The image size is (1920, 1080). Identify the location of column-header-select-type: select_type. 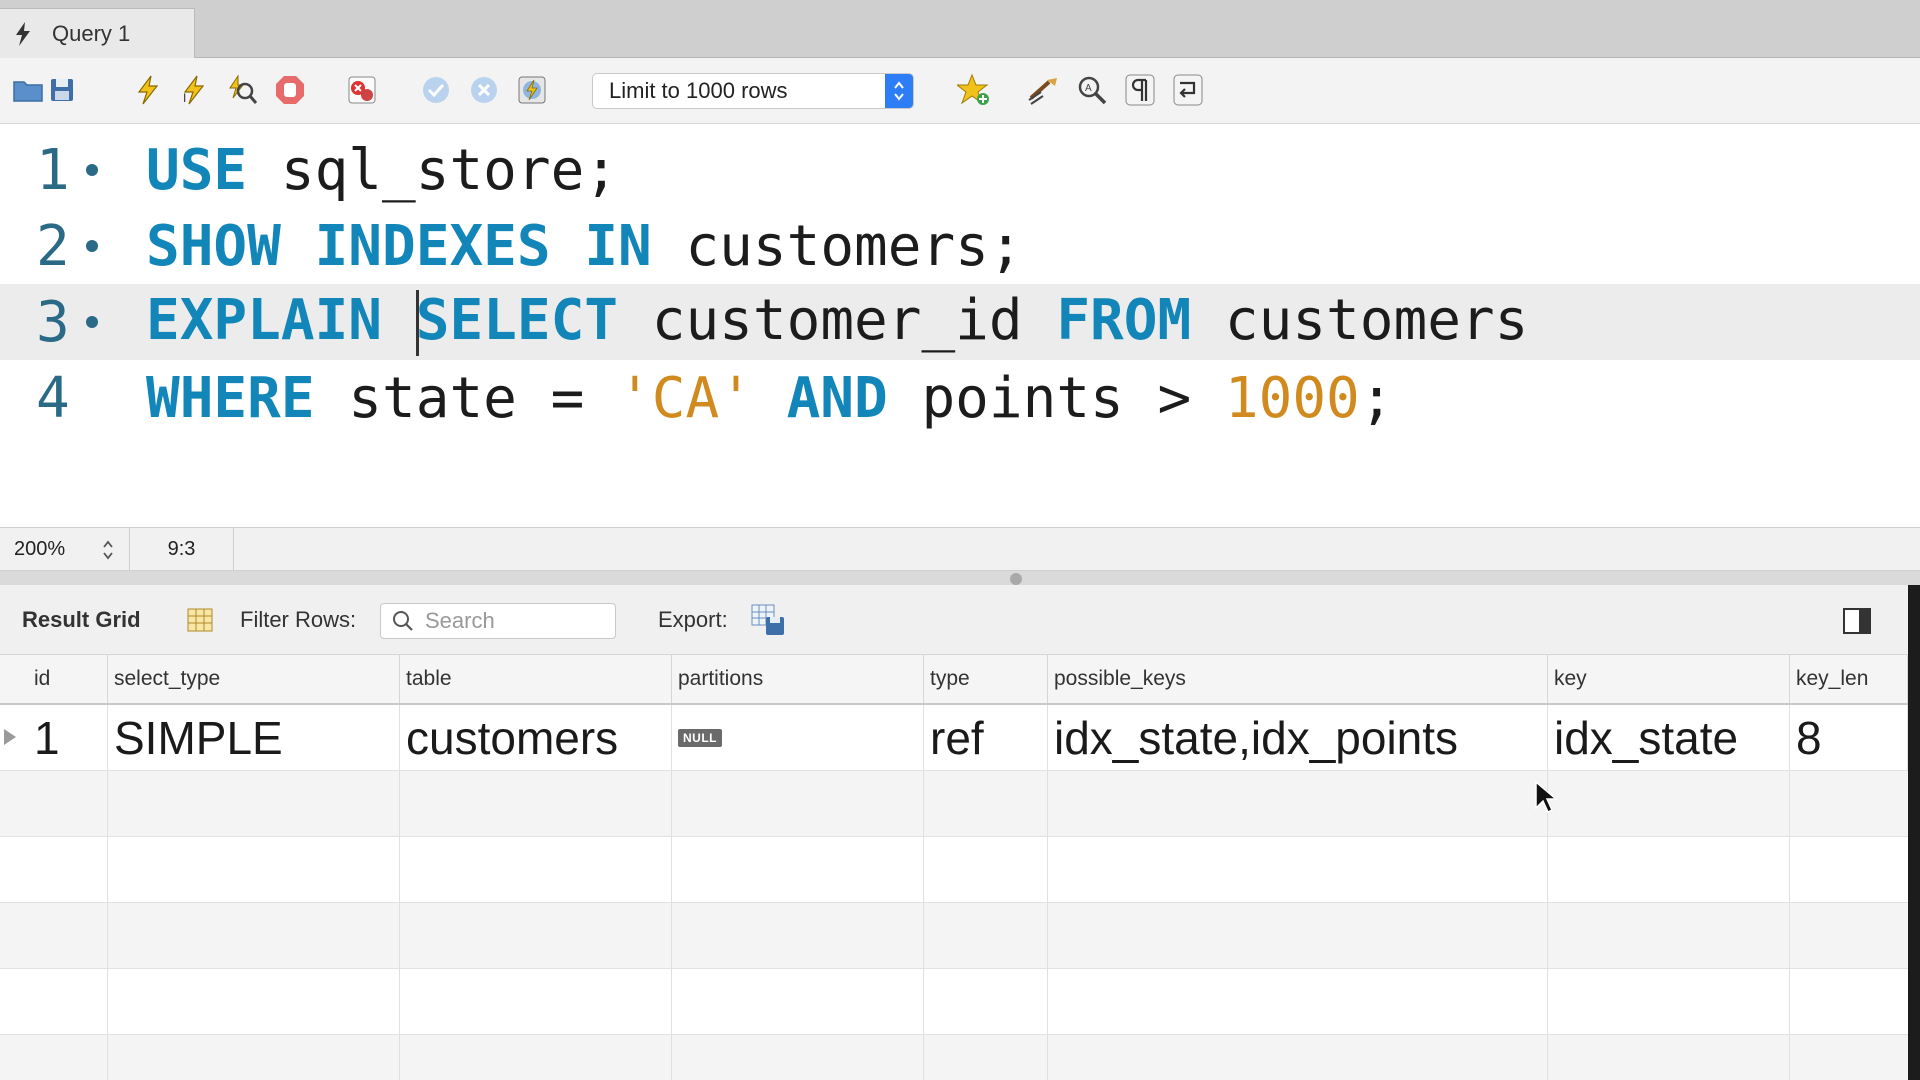
(254, 679).